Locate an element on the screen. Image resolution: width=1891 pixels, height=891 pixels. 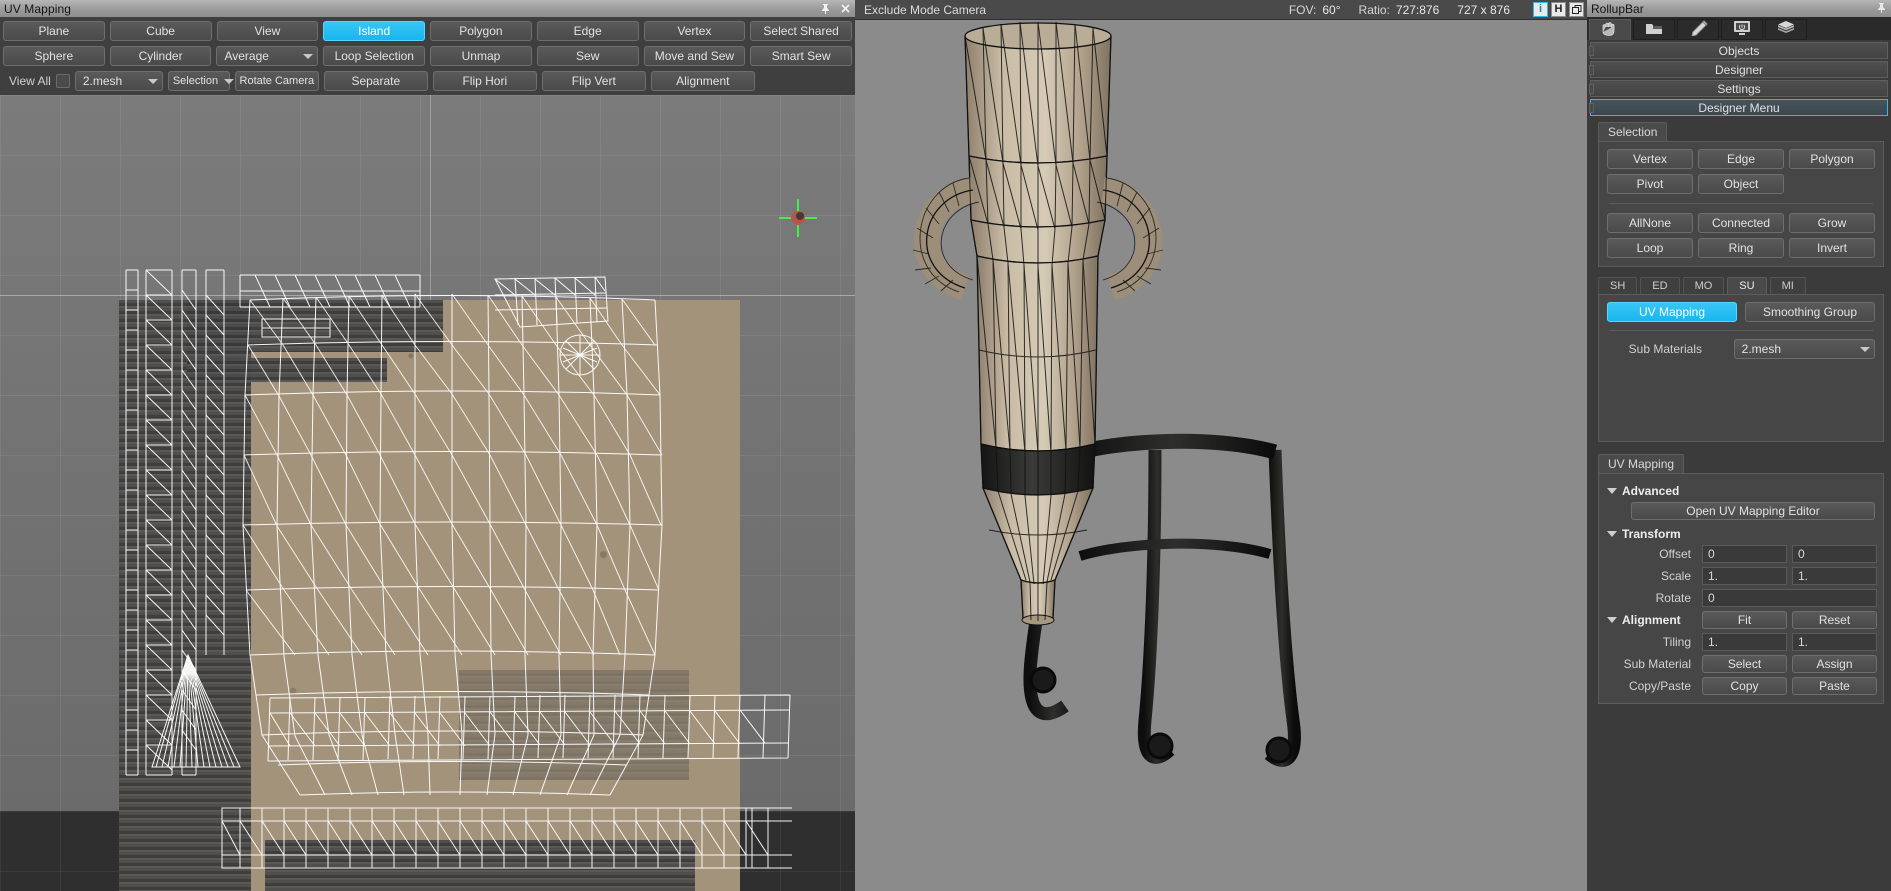
rollup-header-designer: Designer is located at coordinates (1738, 69).